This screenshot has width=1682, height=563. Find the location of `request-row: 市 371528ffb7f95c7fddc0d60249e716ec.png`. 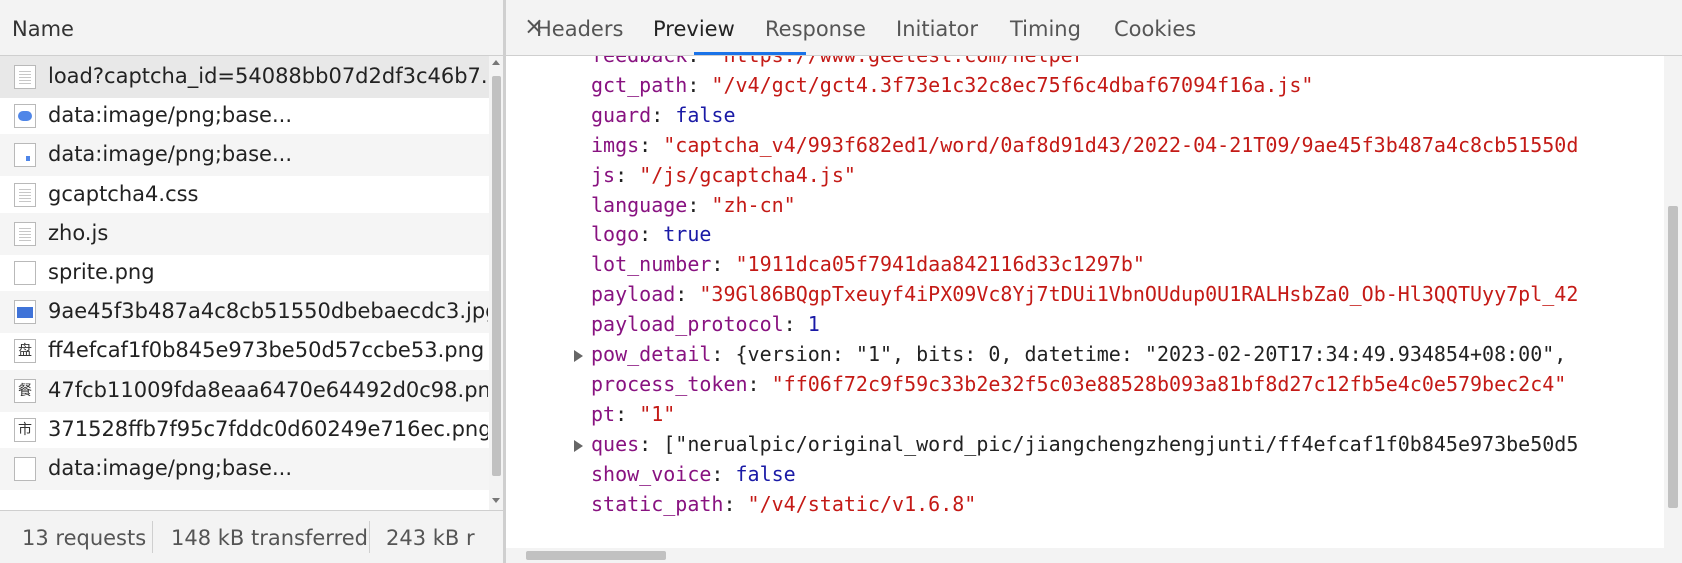

request-row: 市 371528ffb7f95c7fddc0d60249e716ec.png is located at coordinates (245, 430).